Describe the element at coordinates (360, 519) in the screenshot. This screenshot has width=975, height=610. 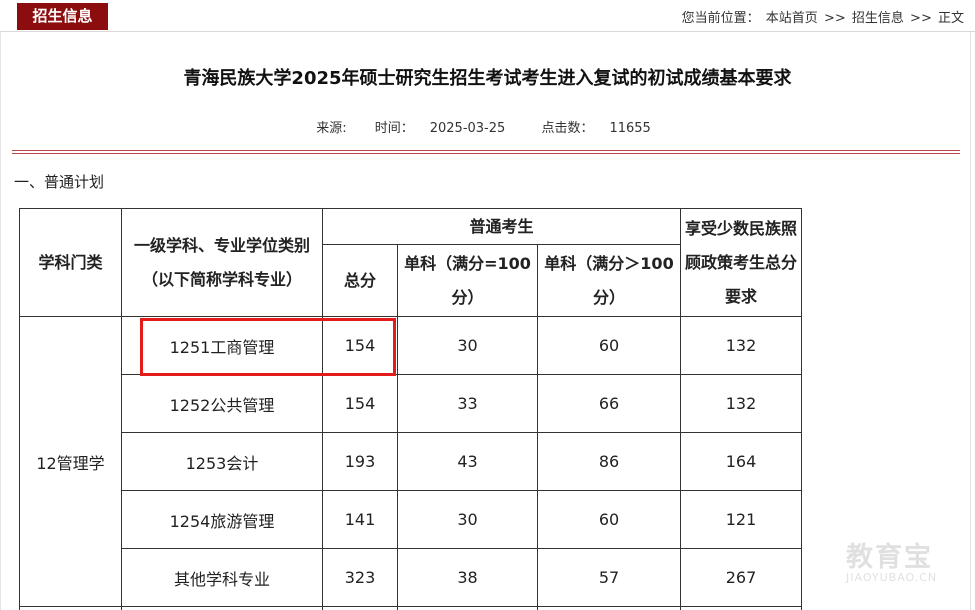
I see `total-cell: 141` at that location.